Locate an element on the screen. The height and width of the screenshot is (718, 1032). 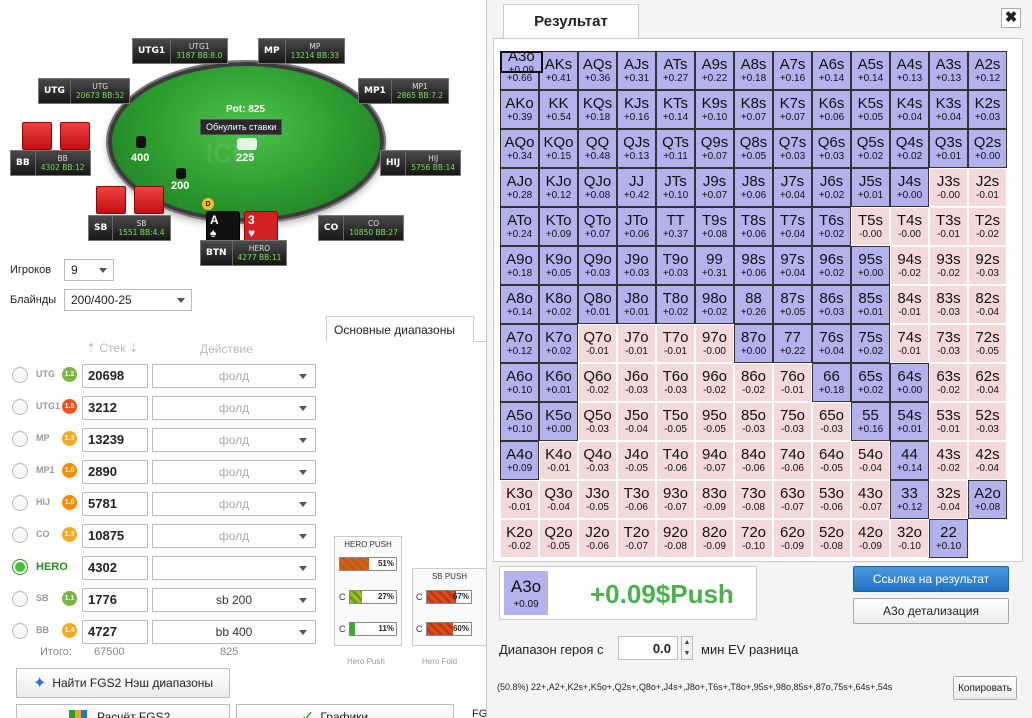
hand-cell: 73s -0.03 is located at coordinates (948, 343).